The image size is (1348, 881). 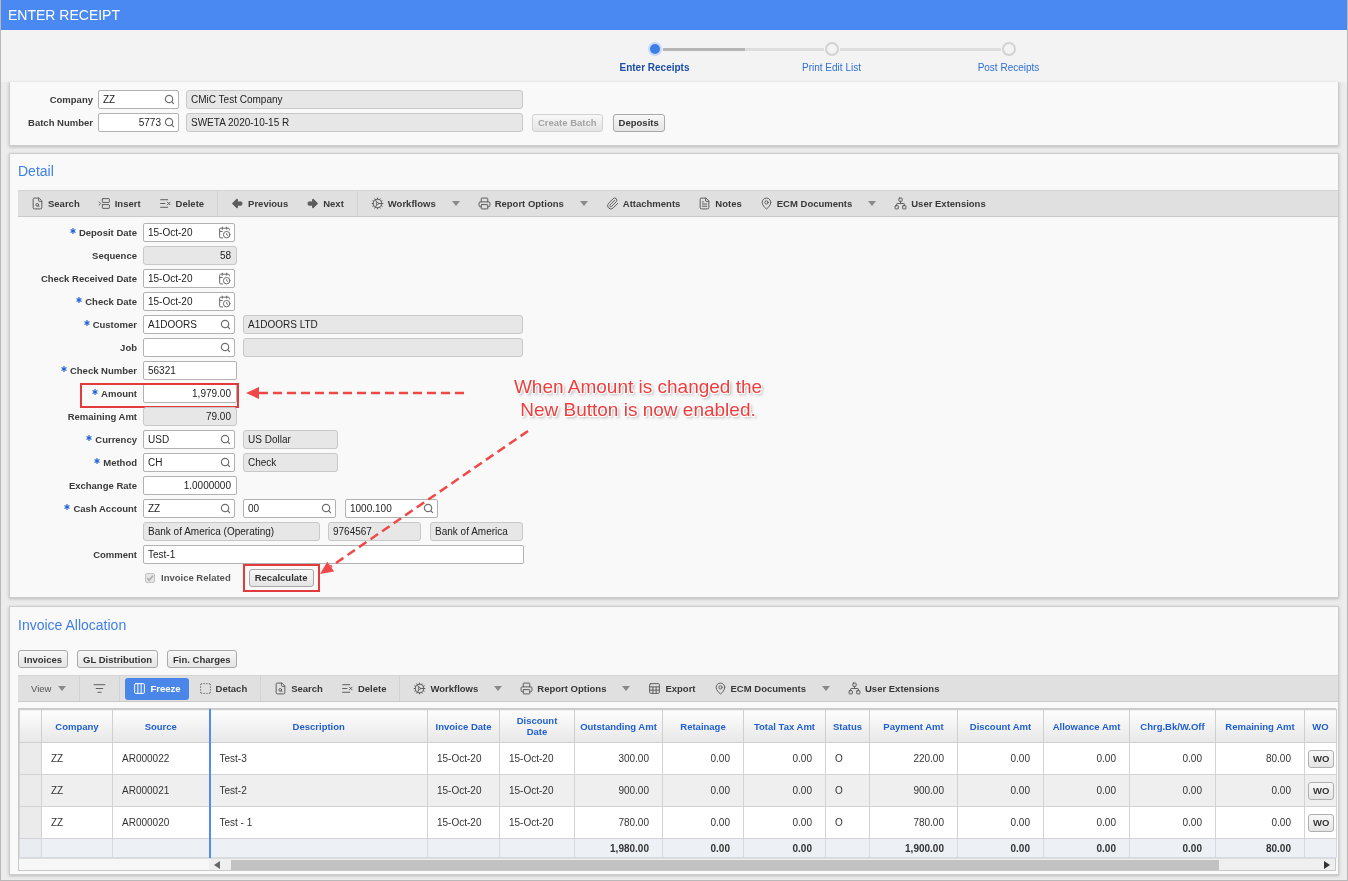 I want to click on section-button: Fin. Charges, so click(x=202, y=659).